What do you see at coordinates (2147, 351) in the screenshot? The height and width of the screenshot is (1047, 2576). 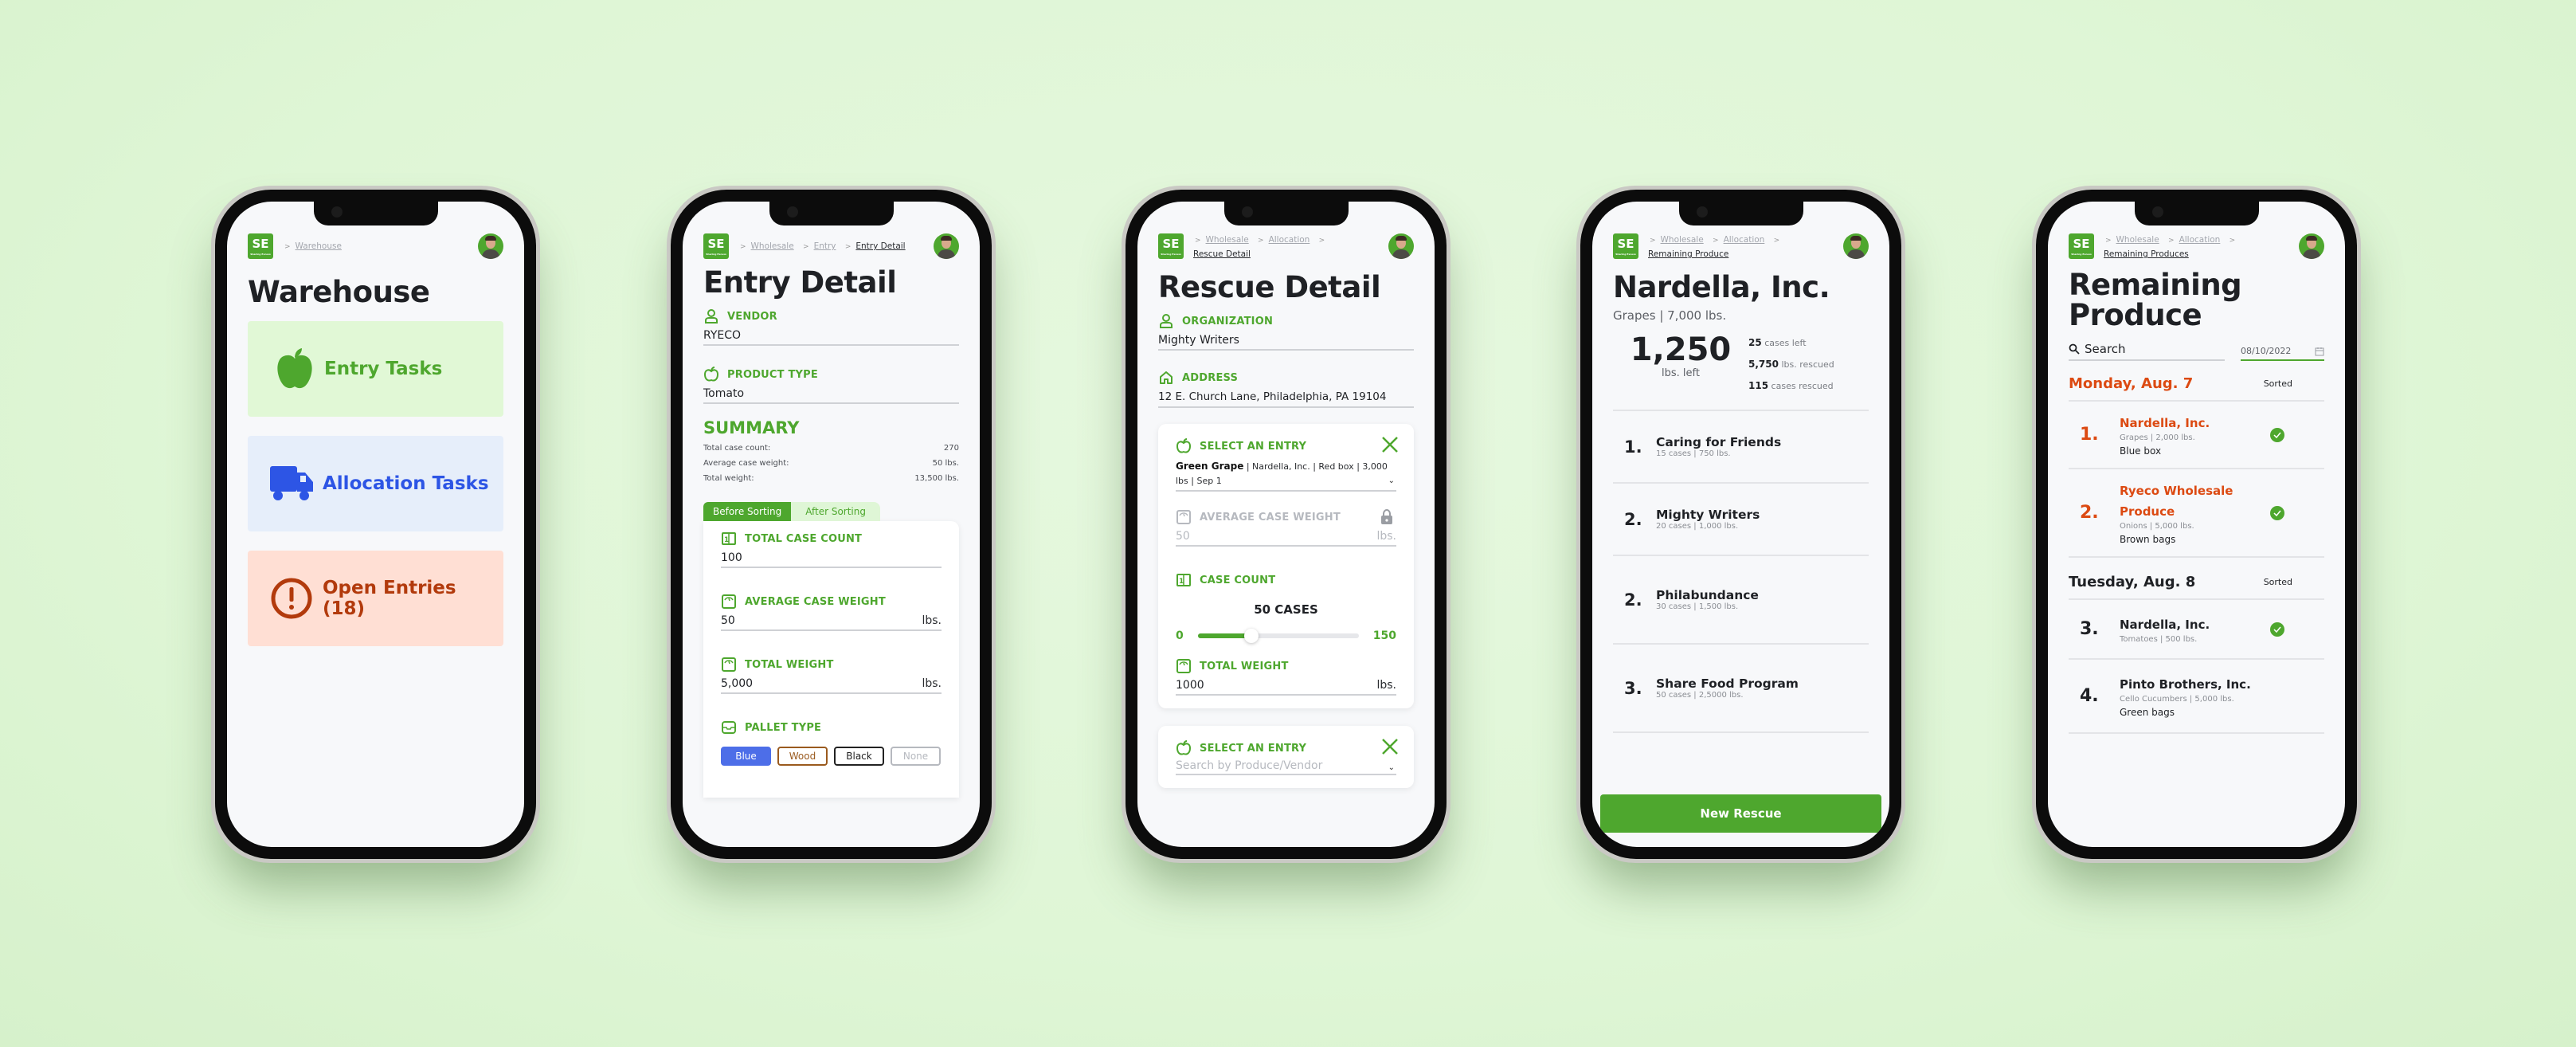 I see `search-input: Search` at bounding box center [2147, 351].